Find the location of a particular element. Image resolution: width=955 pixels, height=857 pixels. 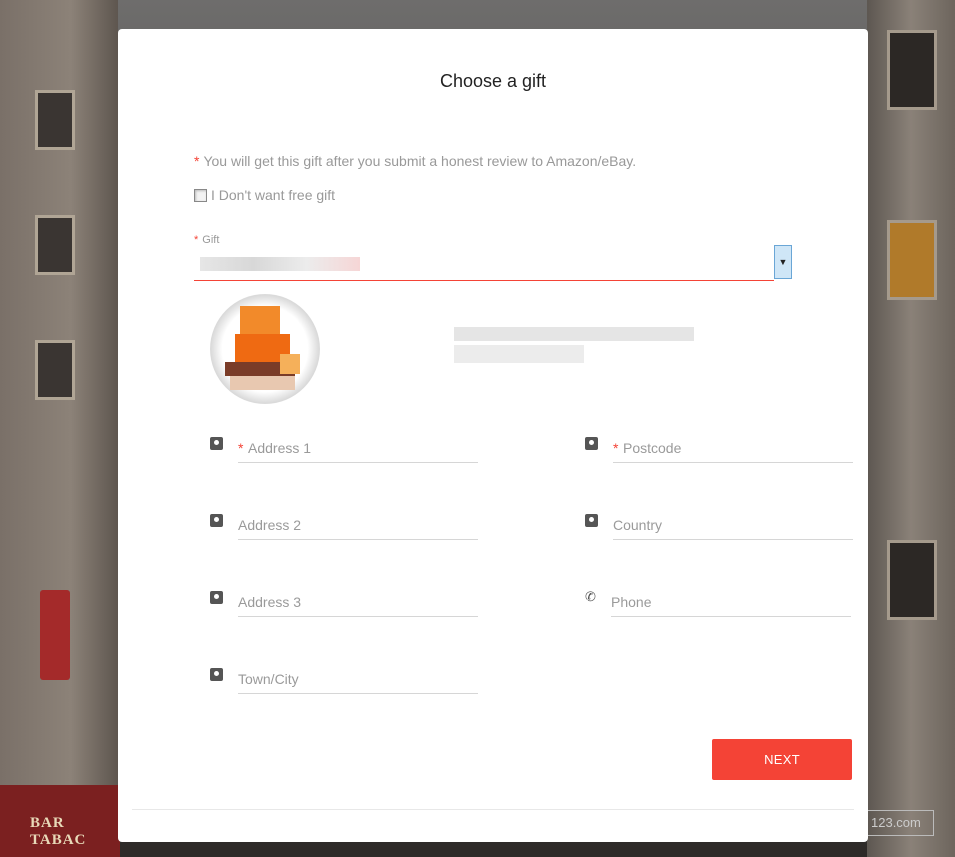

phone-icon: ✆ is located at coordinates (590, 596).